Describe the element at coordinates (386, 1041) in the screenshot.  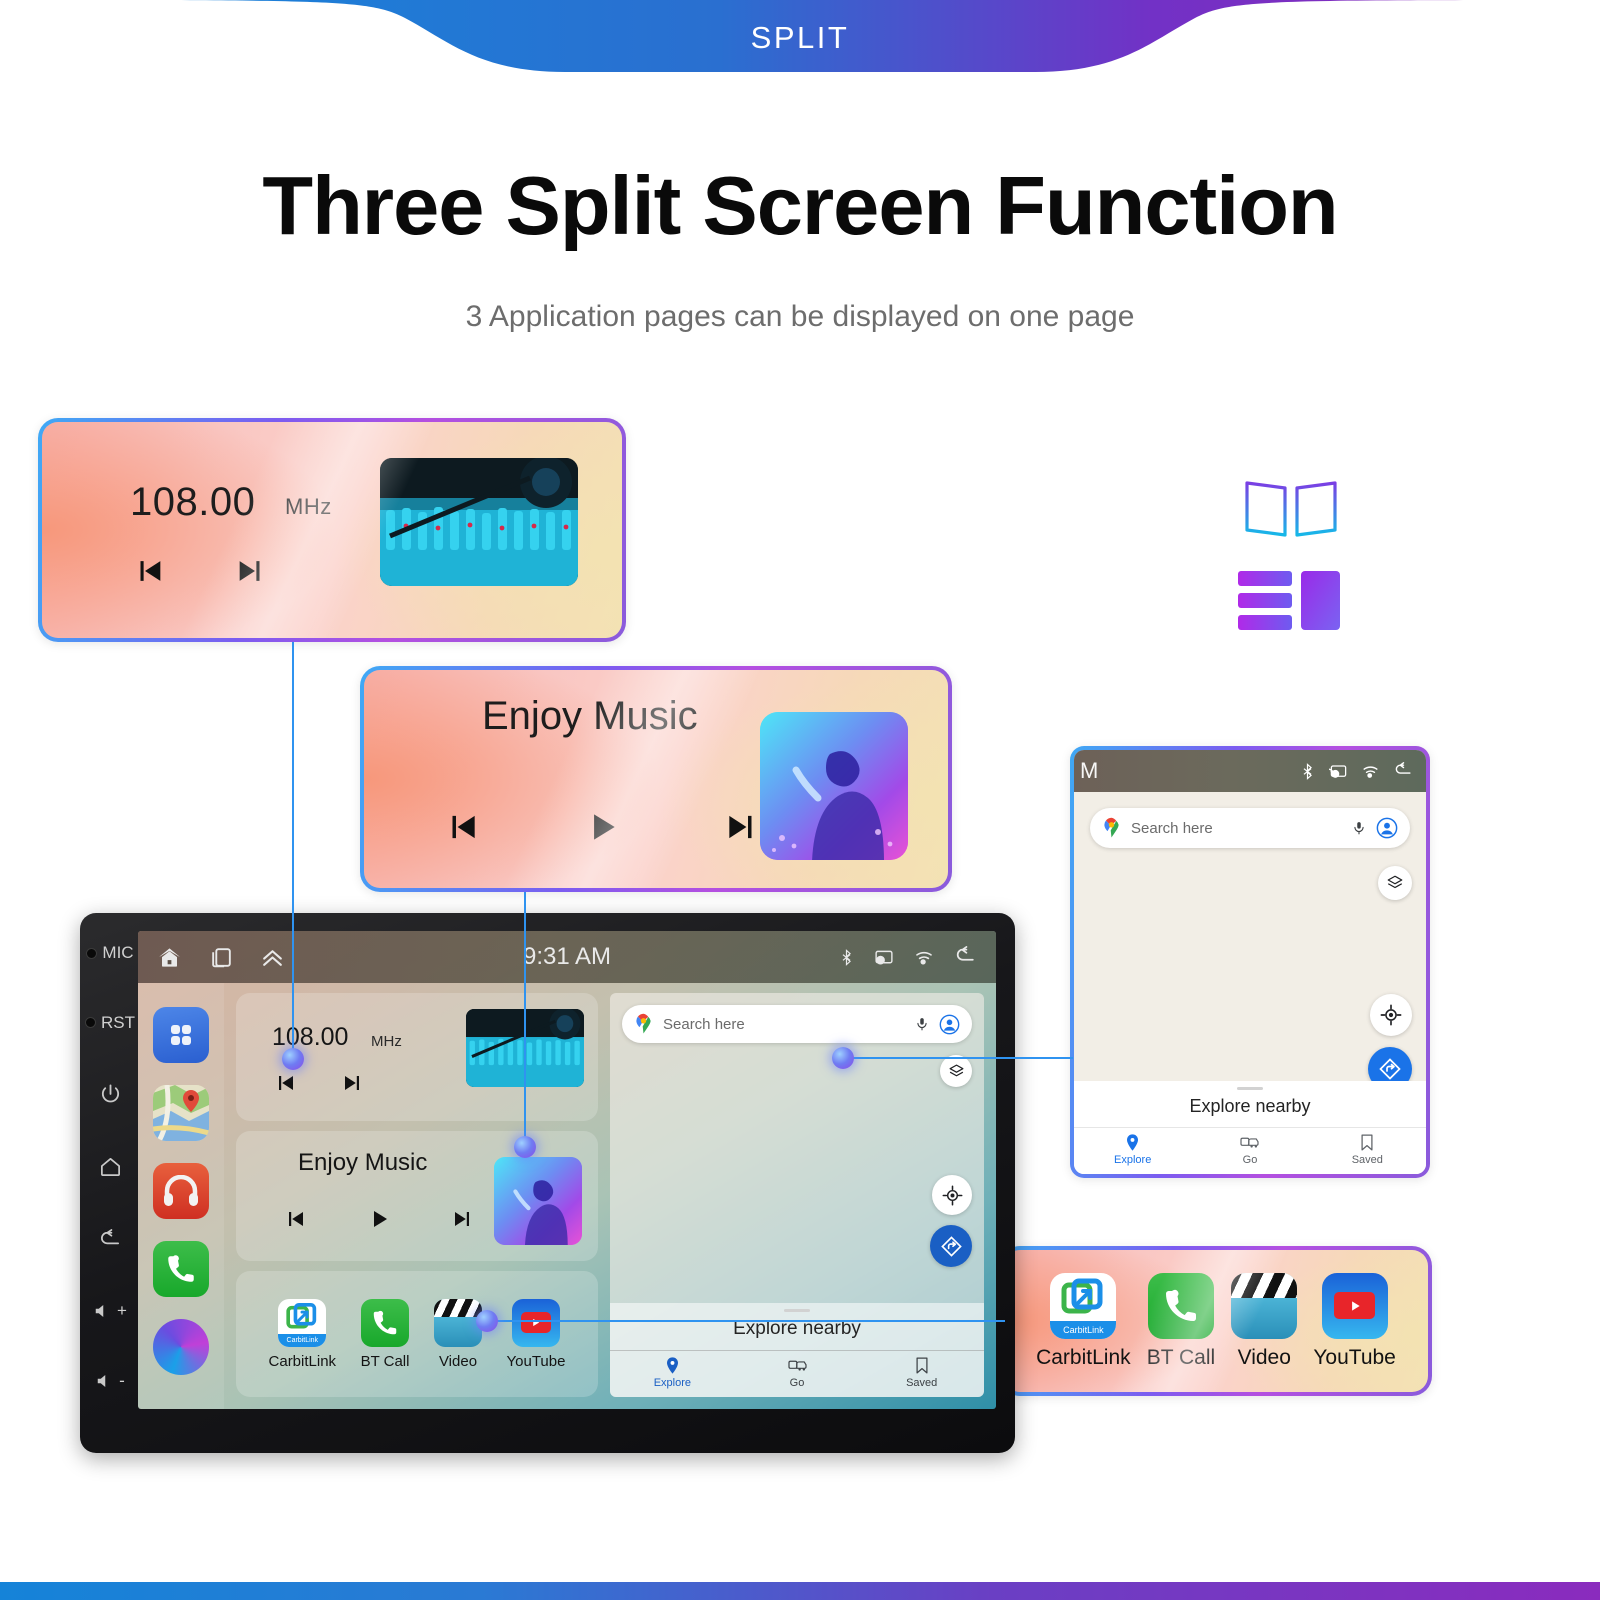
I see `hu-radio-unit: MHz` at that location.